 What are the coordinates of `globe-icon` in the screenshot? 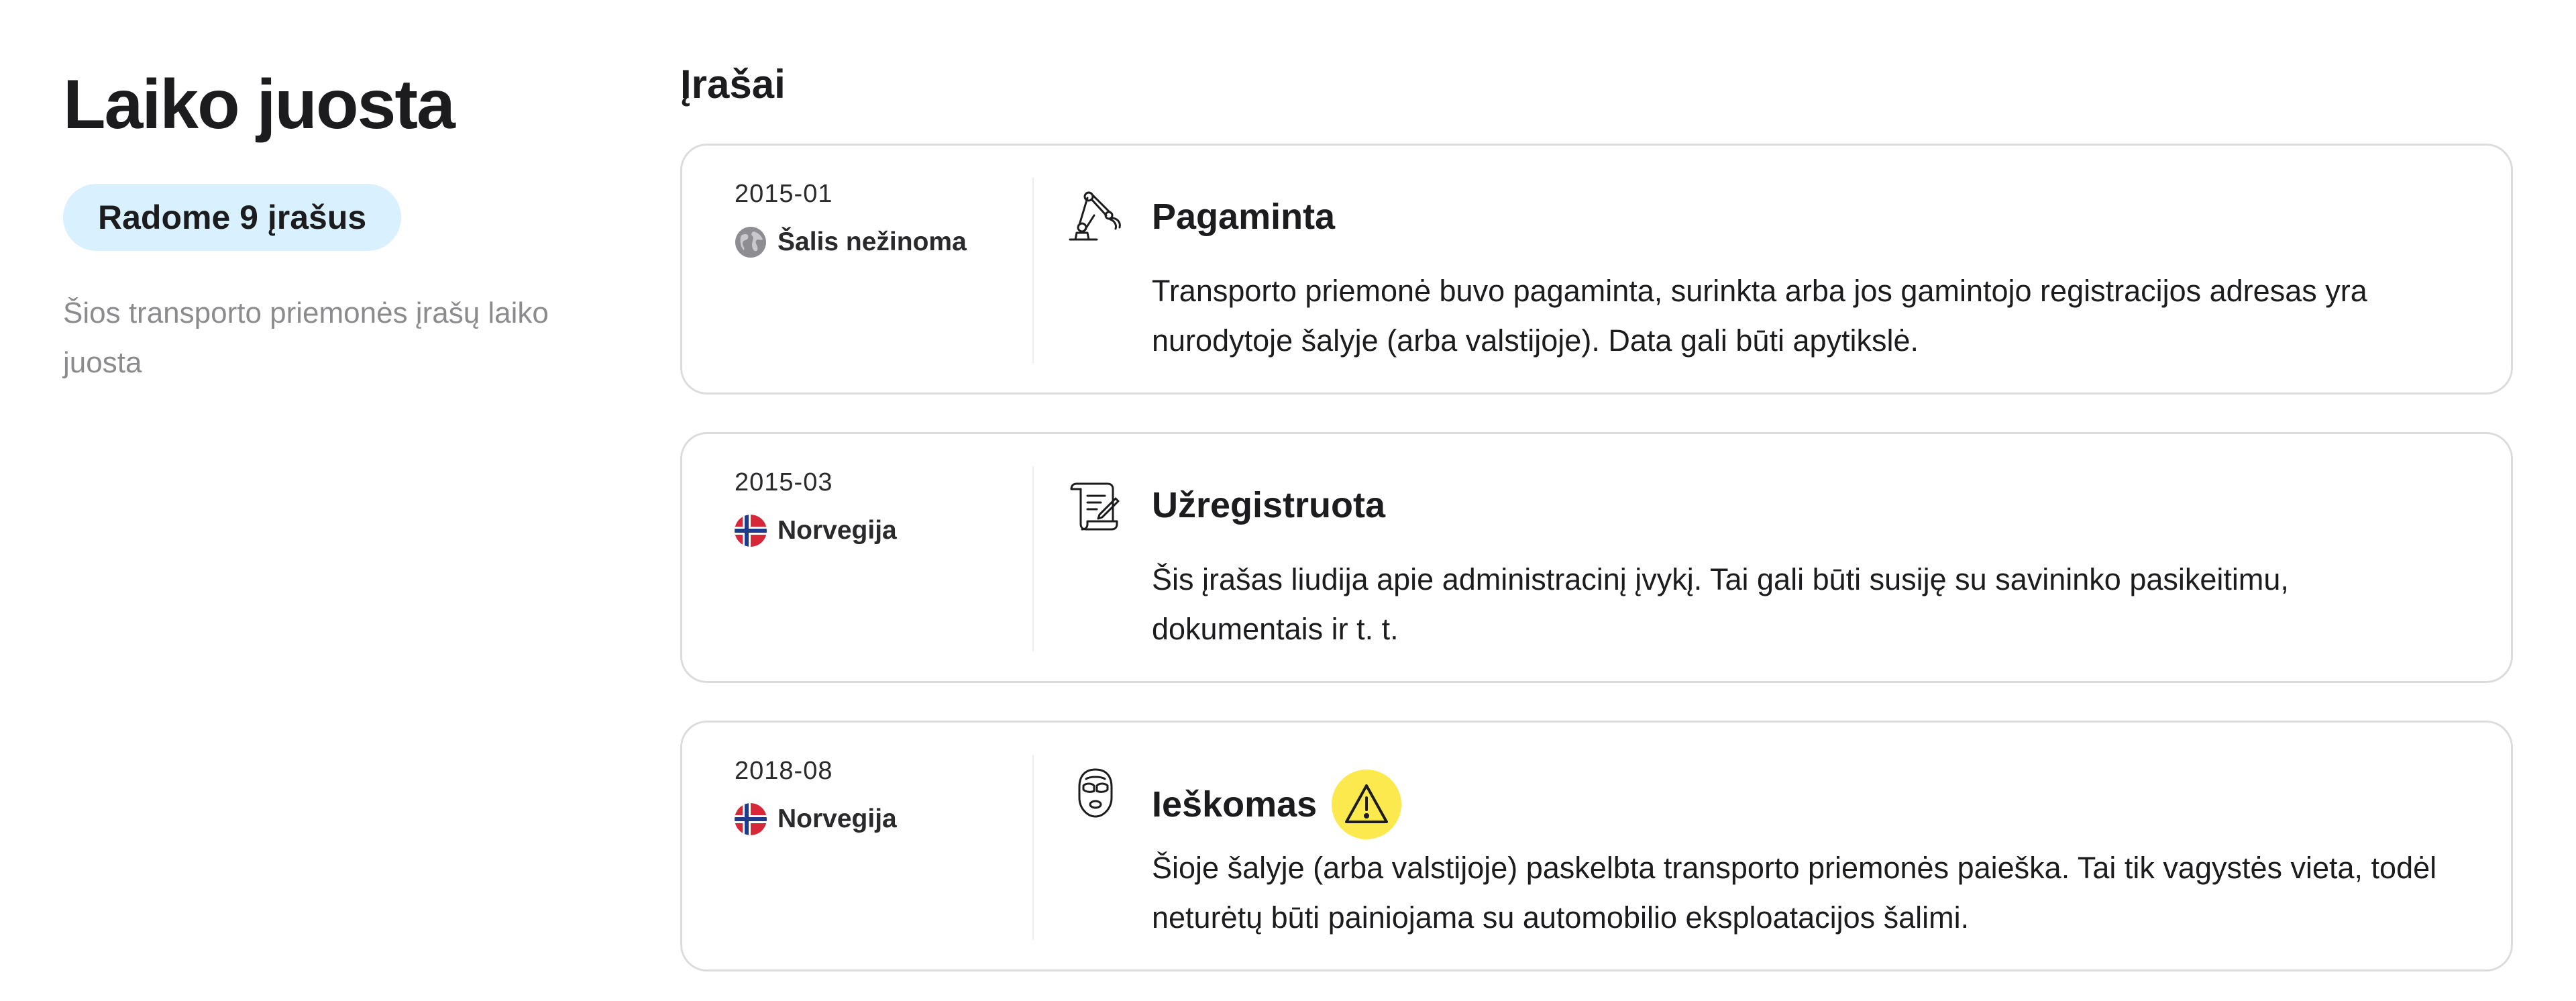 It's located at (751, 242).